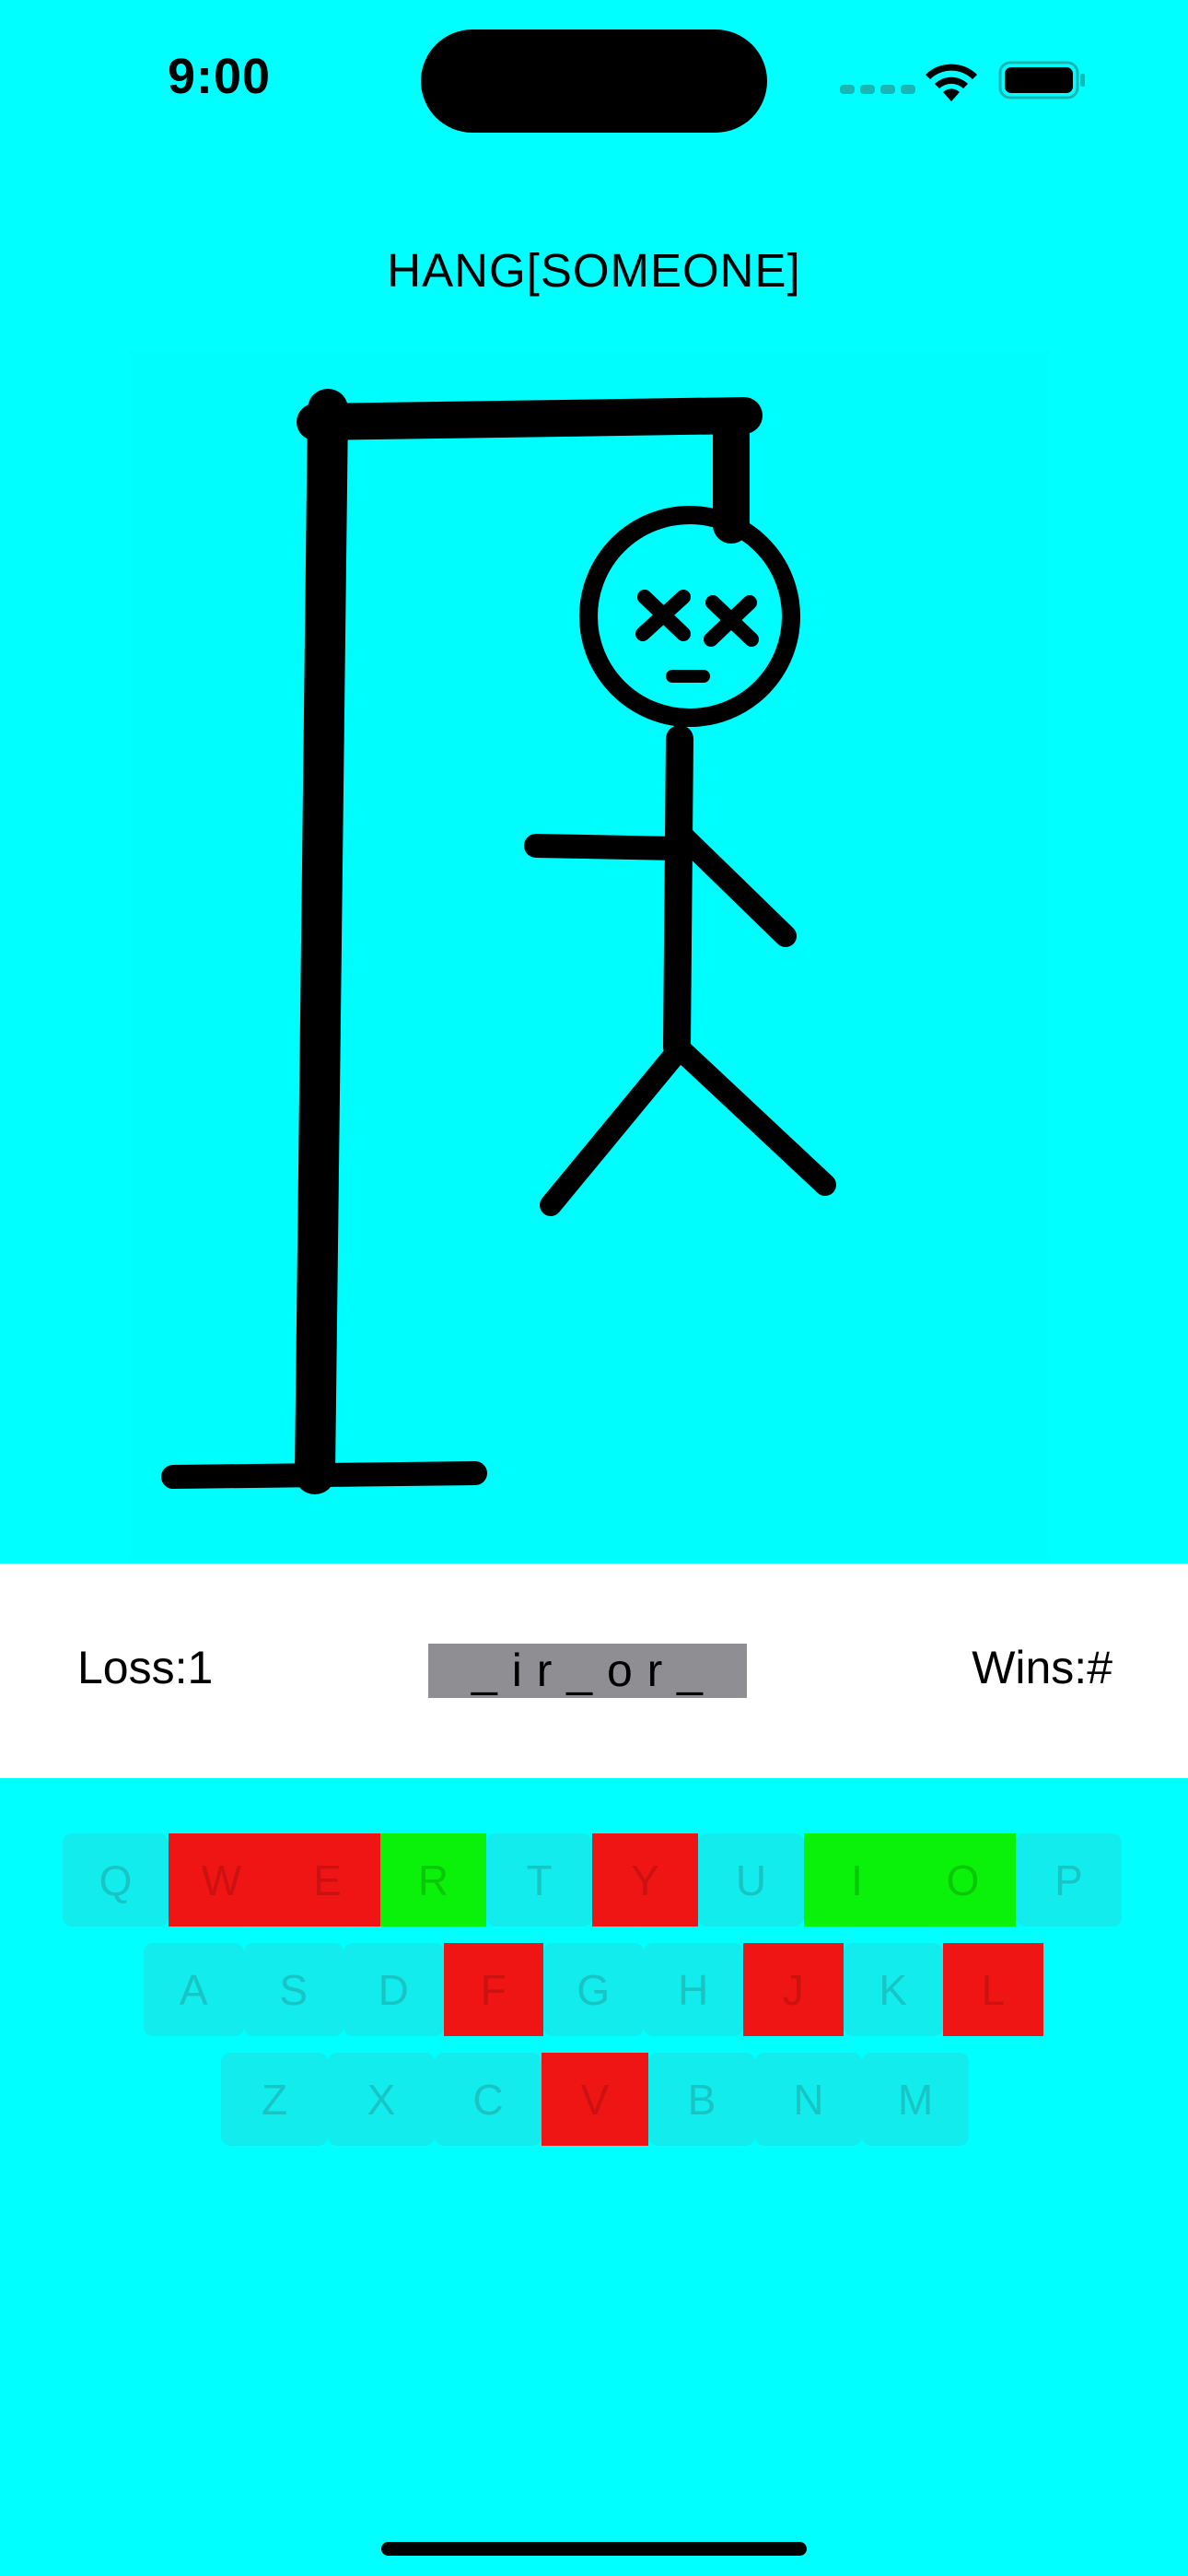 This screenshot has width=1188, height=2576. Describe the element at coordinates (993, 1989) in the screenshot. I see `key-l: L` at that location.